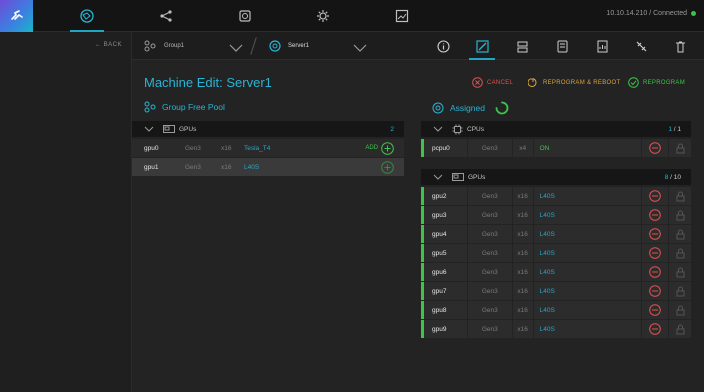 This screenshot has width=704, height=392. Describe the element at coordinates (268, 167) in the screenshot. I see `pool-row: gpu1 Gen3 x16 L40S` at that location.